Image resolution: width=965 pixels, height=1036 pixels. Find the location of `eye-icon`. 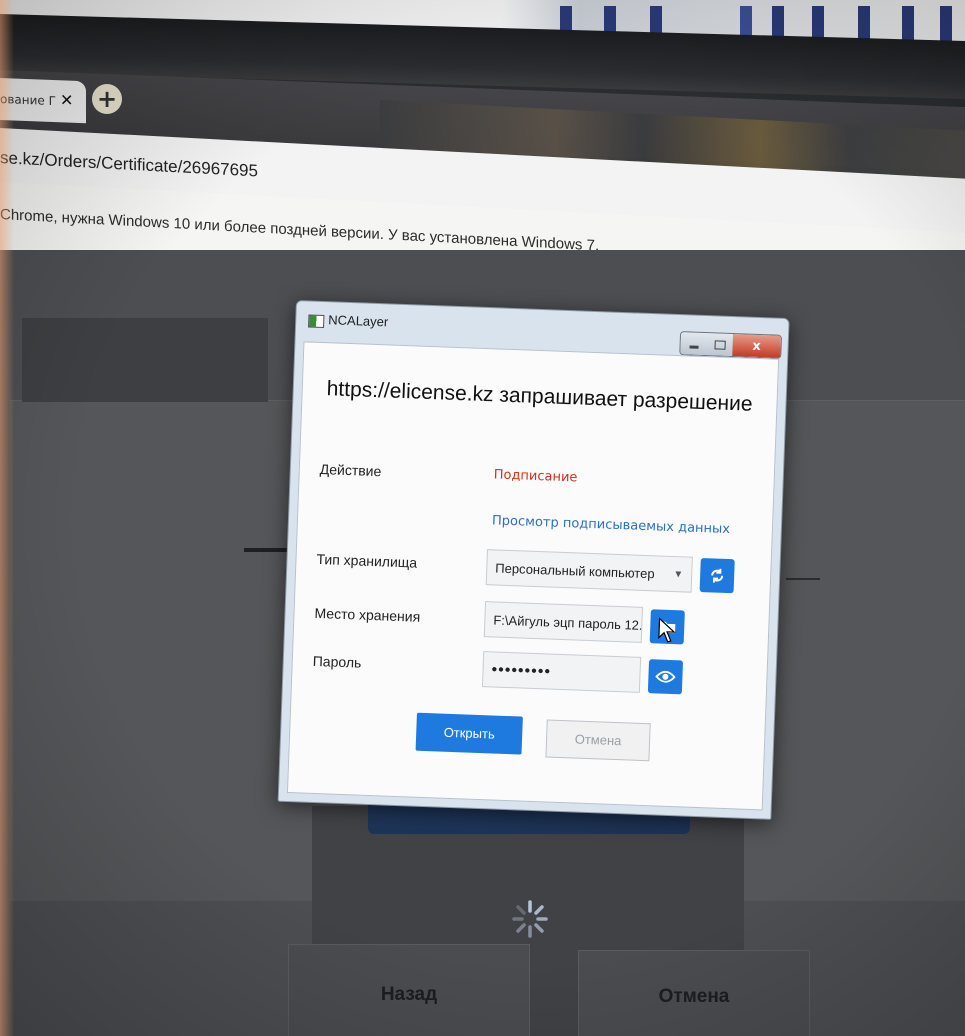

eye-icon is located at coordinates (665, 676).